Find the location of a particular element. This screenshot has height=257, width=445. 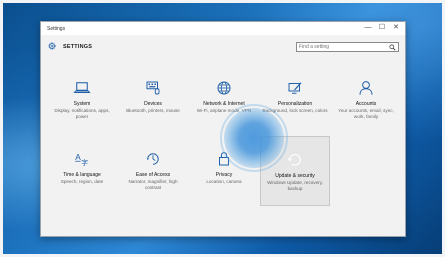

tile-label: Network & Internet is located at coordinates (224, 104).